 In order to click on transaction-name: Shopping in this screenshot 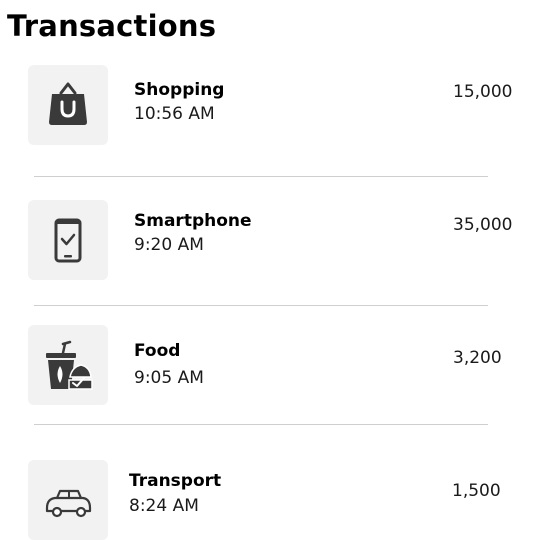, I will do `click(179, 90)`.